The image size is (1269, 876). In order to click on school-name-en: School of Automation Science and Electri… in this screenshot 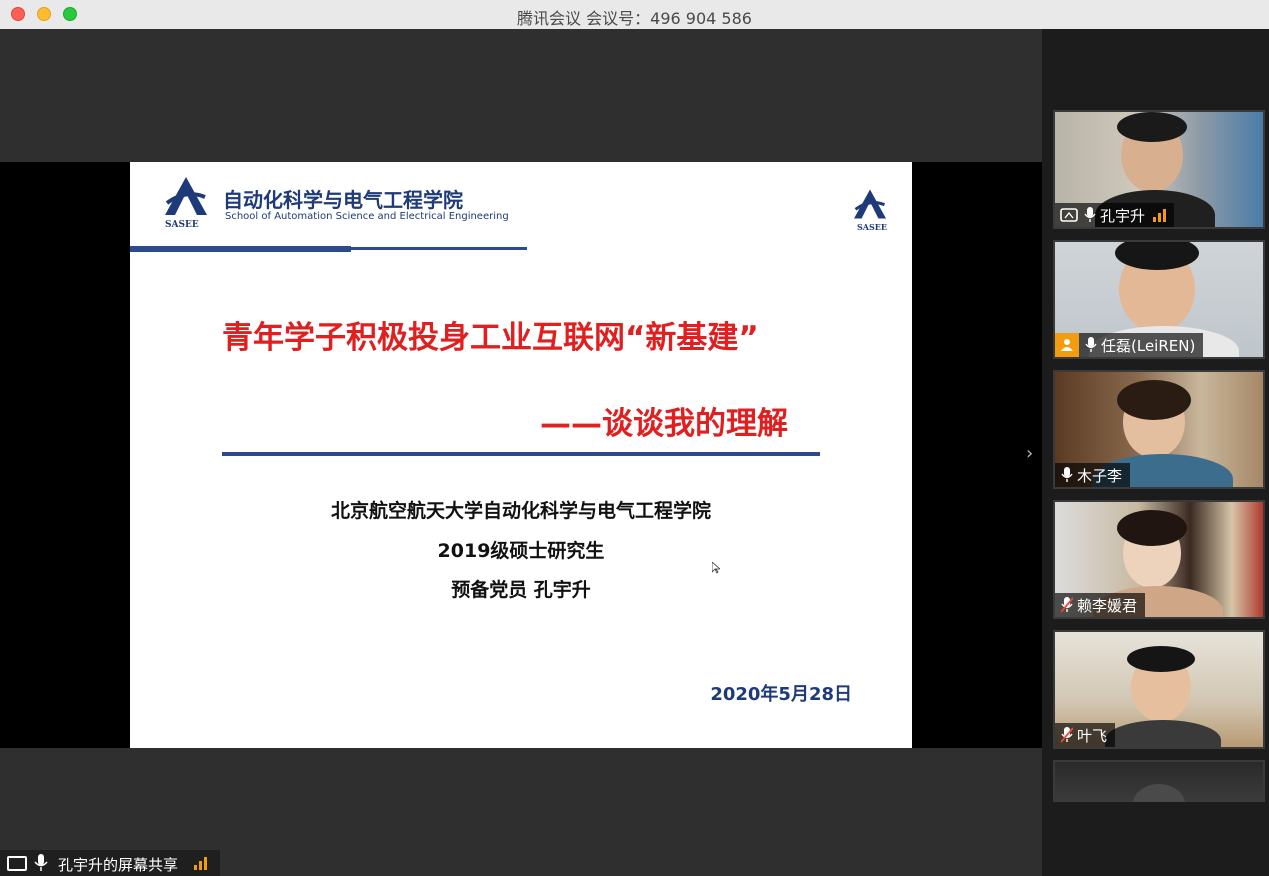, I will do `click(367, 216)`.